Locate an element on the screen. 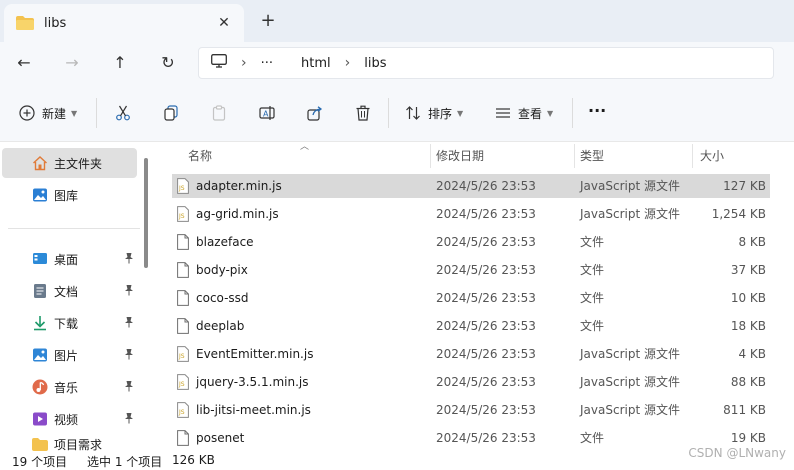  forward-button: → is located at coordinates (72, 63).